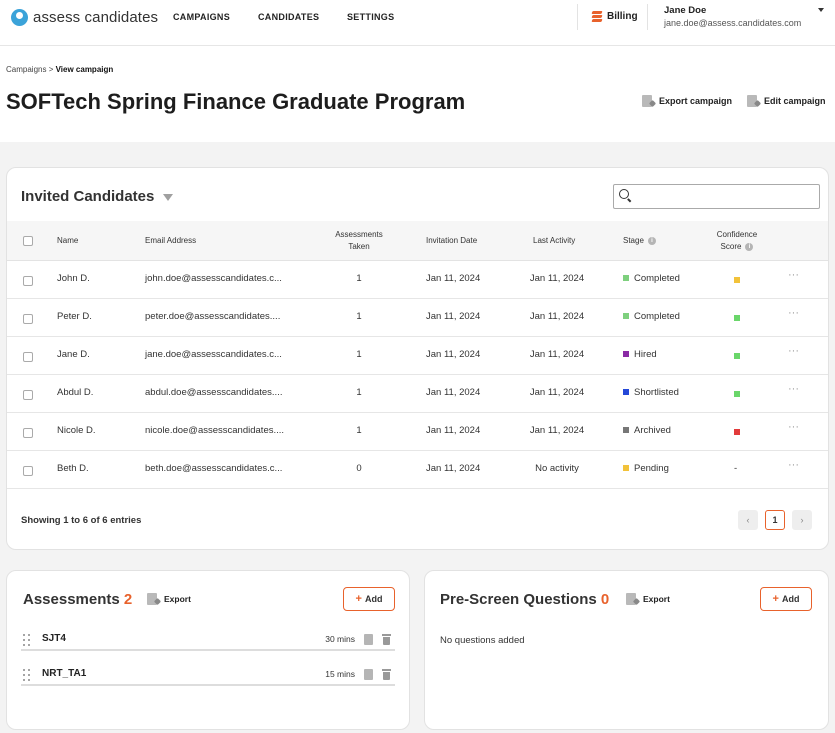 This screenshot has height=733, width=835. Describe the element at coordinates (208, 676) in the screenshot. I see `assessment-item: NRT_TA1 15 mins` at that location.